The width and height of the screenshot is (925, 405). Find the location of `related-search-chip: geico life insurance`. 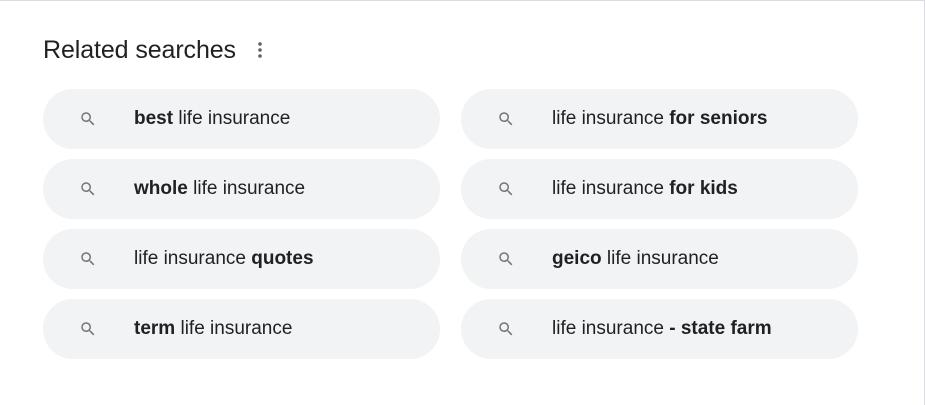

related-search-chip: geico life insurance is located at coordinates (659, 259).